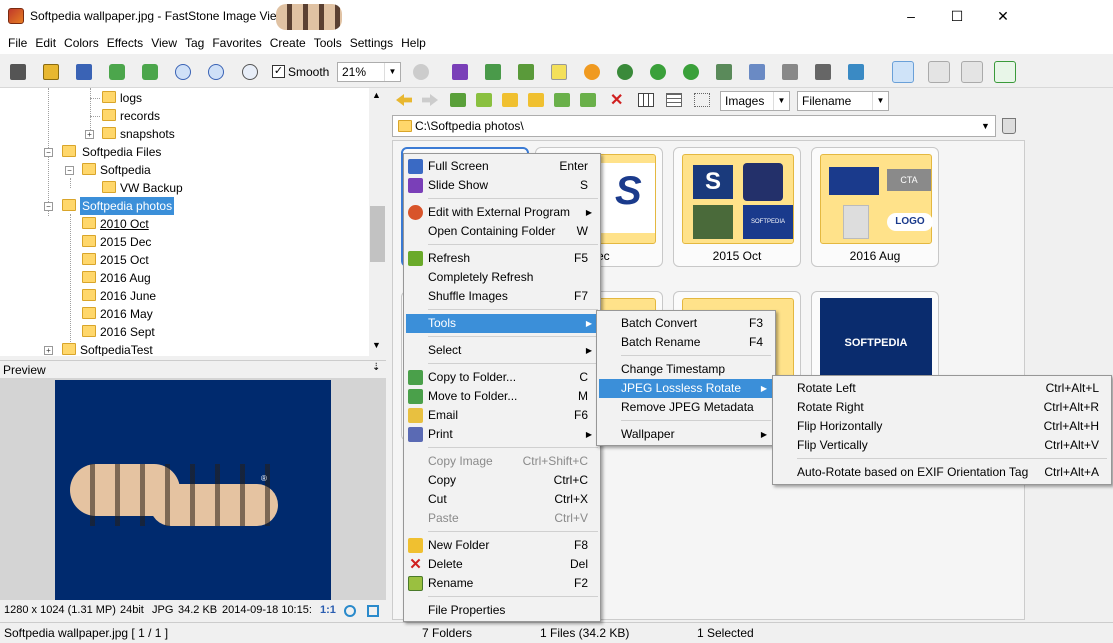  Describe the element at coordinates (84, 72) in the screenshot. I see `save-icon` at that location.